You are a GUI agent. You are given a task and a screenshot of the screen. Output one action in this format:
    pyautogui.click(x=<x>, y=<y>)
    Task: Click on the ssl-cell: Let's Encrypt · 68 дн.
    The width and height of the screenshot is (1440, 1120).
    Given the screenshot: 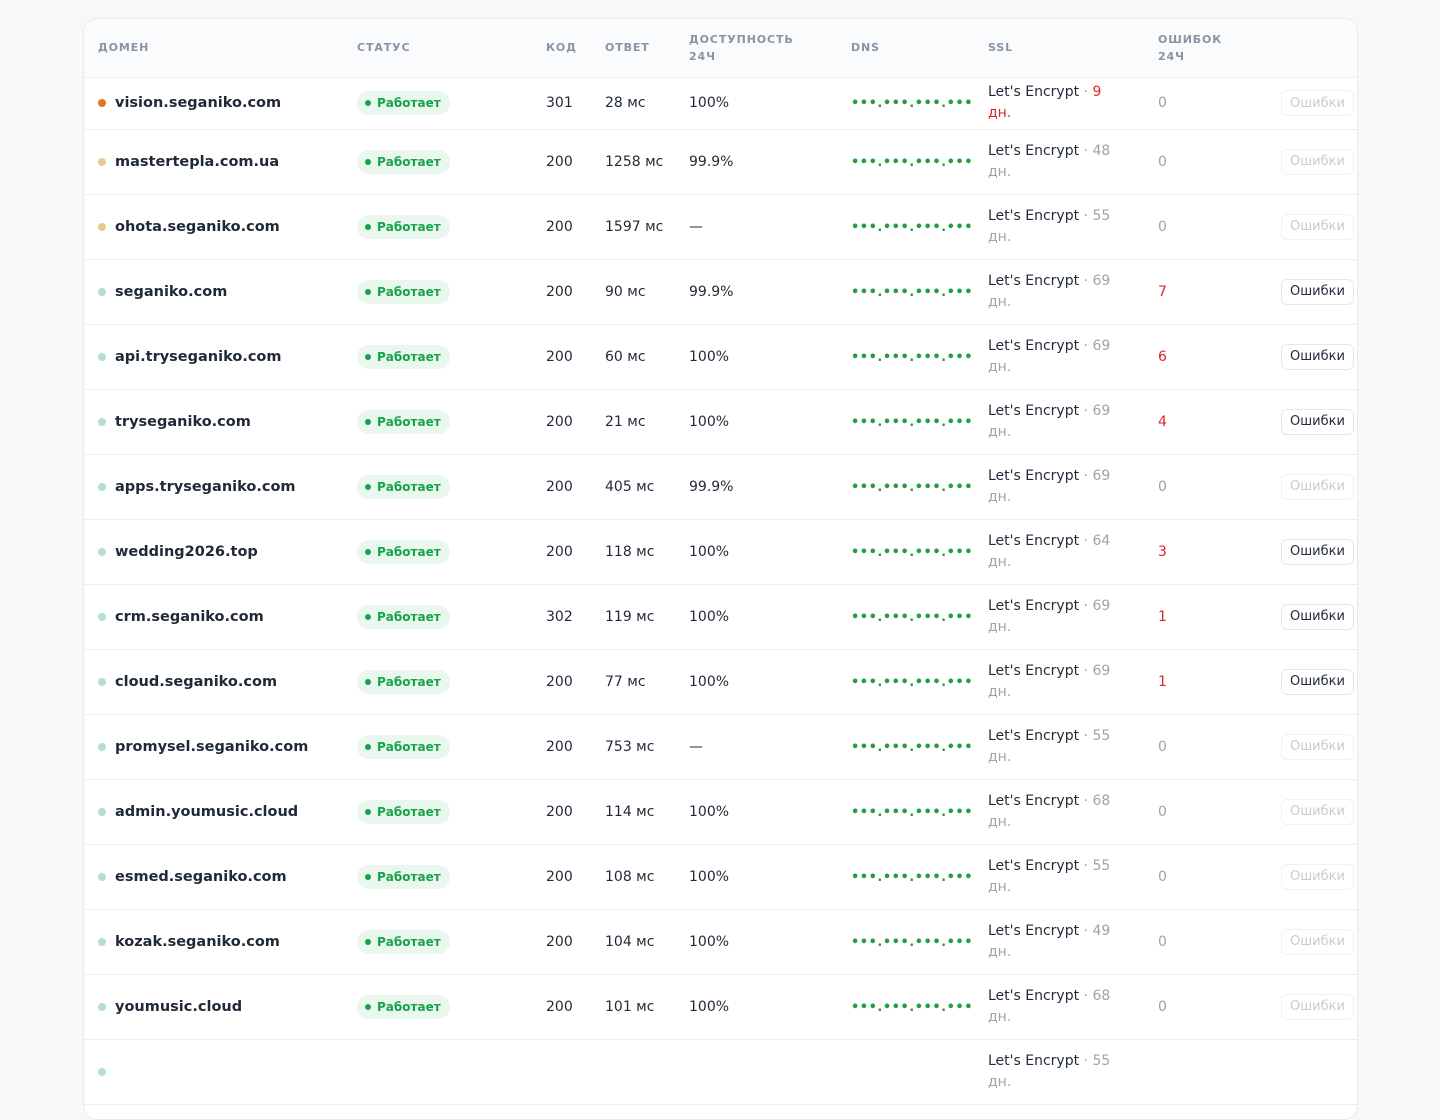 What is the action you would take?
    pyautogui.click(x=1073, y=811)
    